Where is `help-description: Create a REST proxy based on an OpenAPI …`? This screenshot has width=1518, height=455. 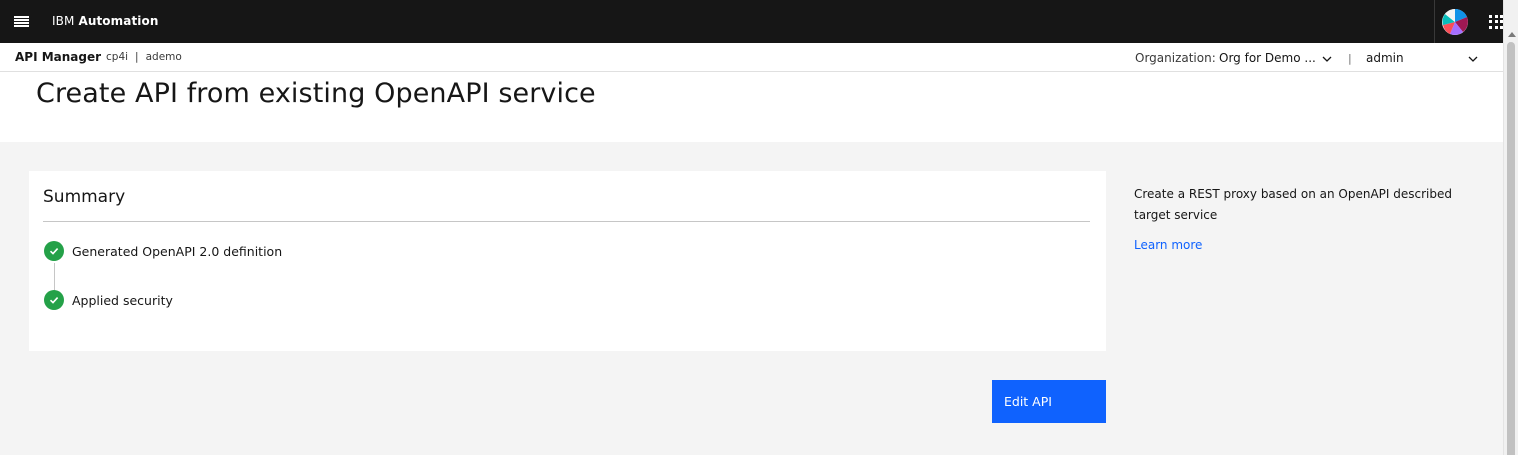 help-description: Create a REST proxy based on an OpenAPI … is located at coordinates (1293, 204).